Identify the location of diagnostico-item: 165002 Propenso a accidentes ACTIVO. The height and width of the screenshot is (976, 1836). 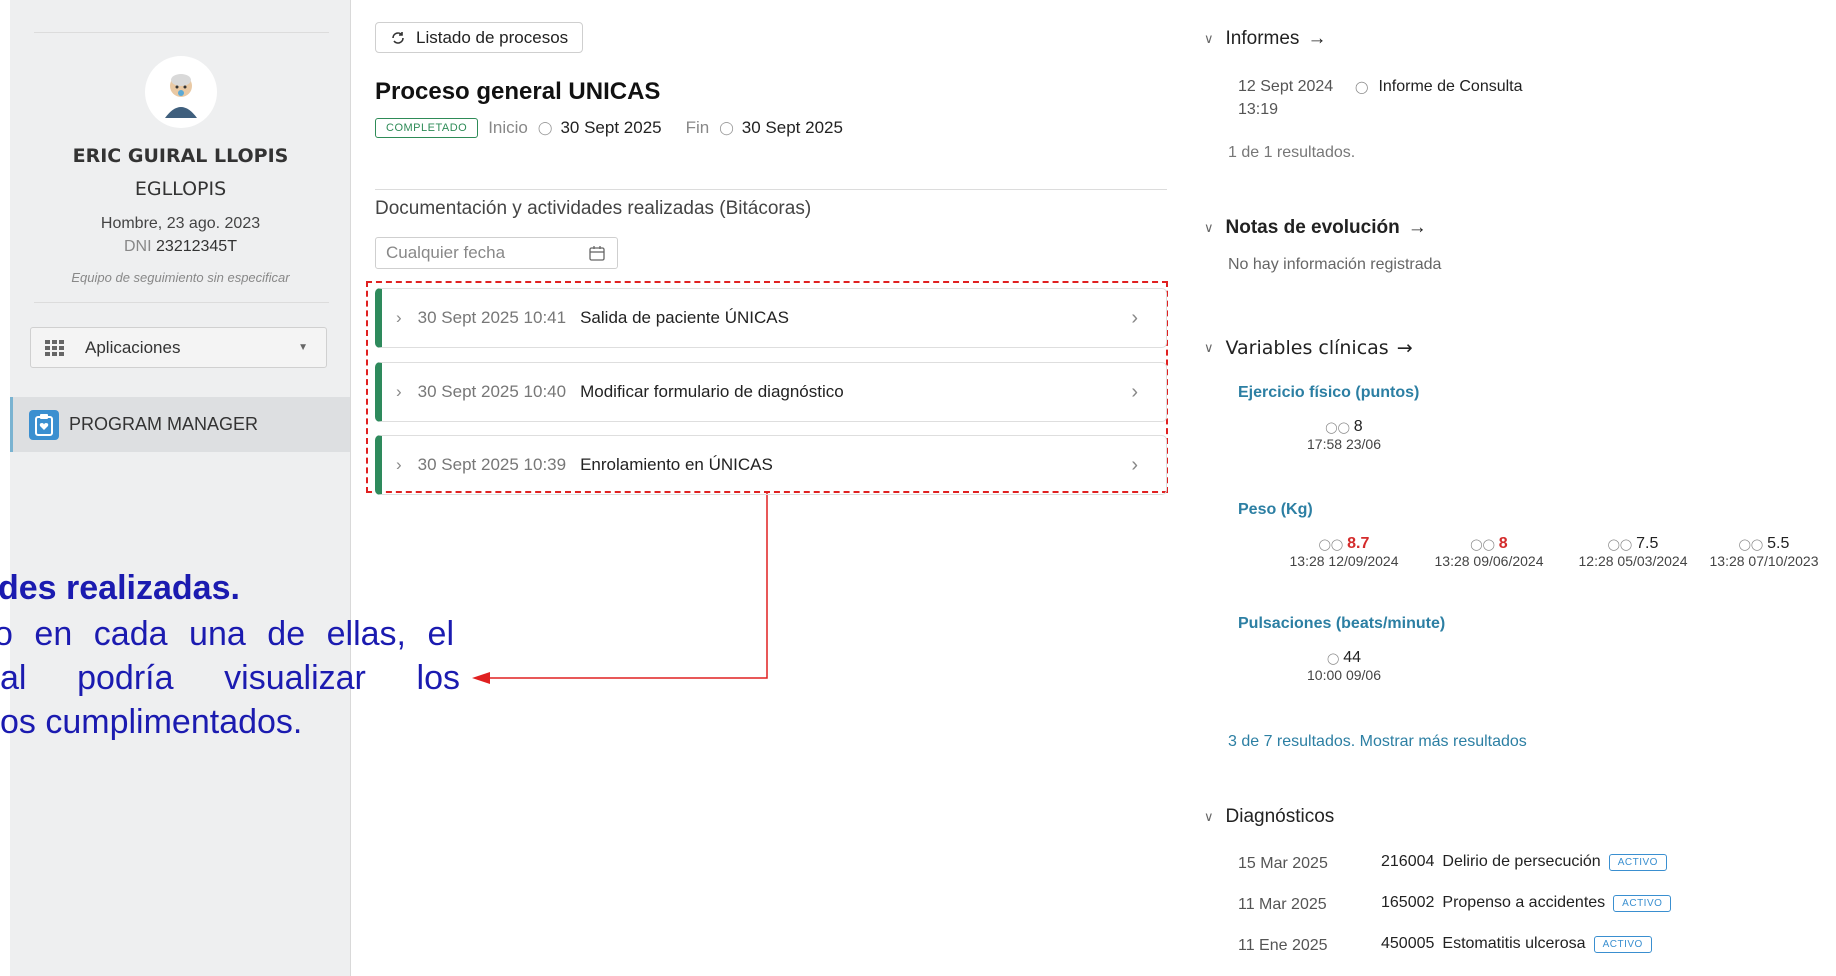
(1526, 903).